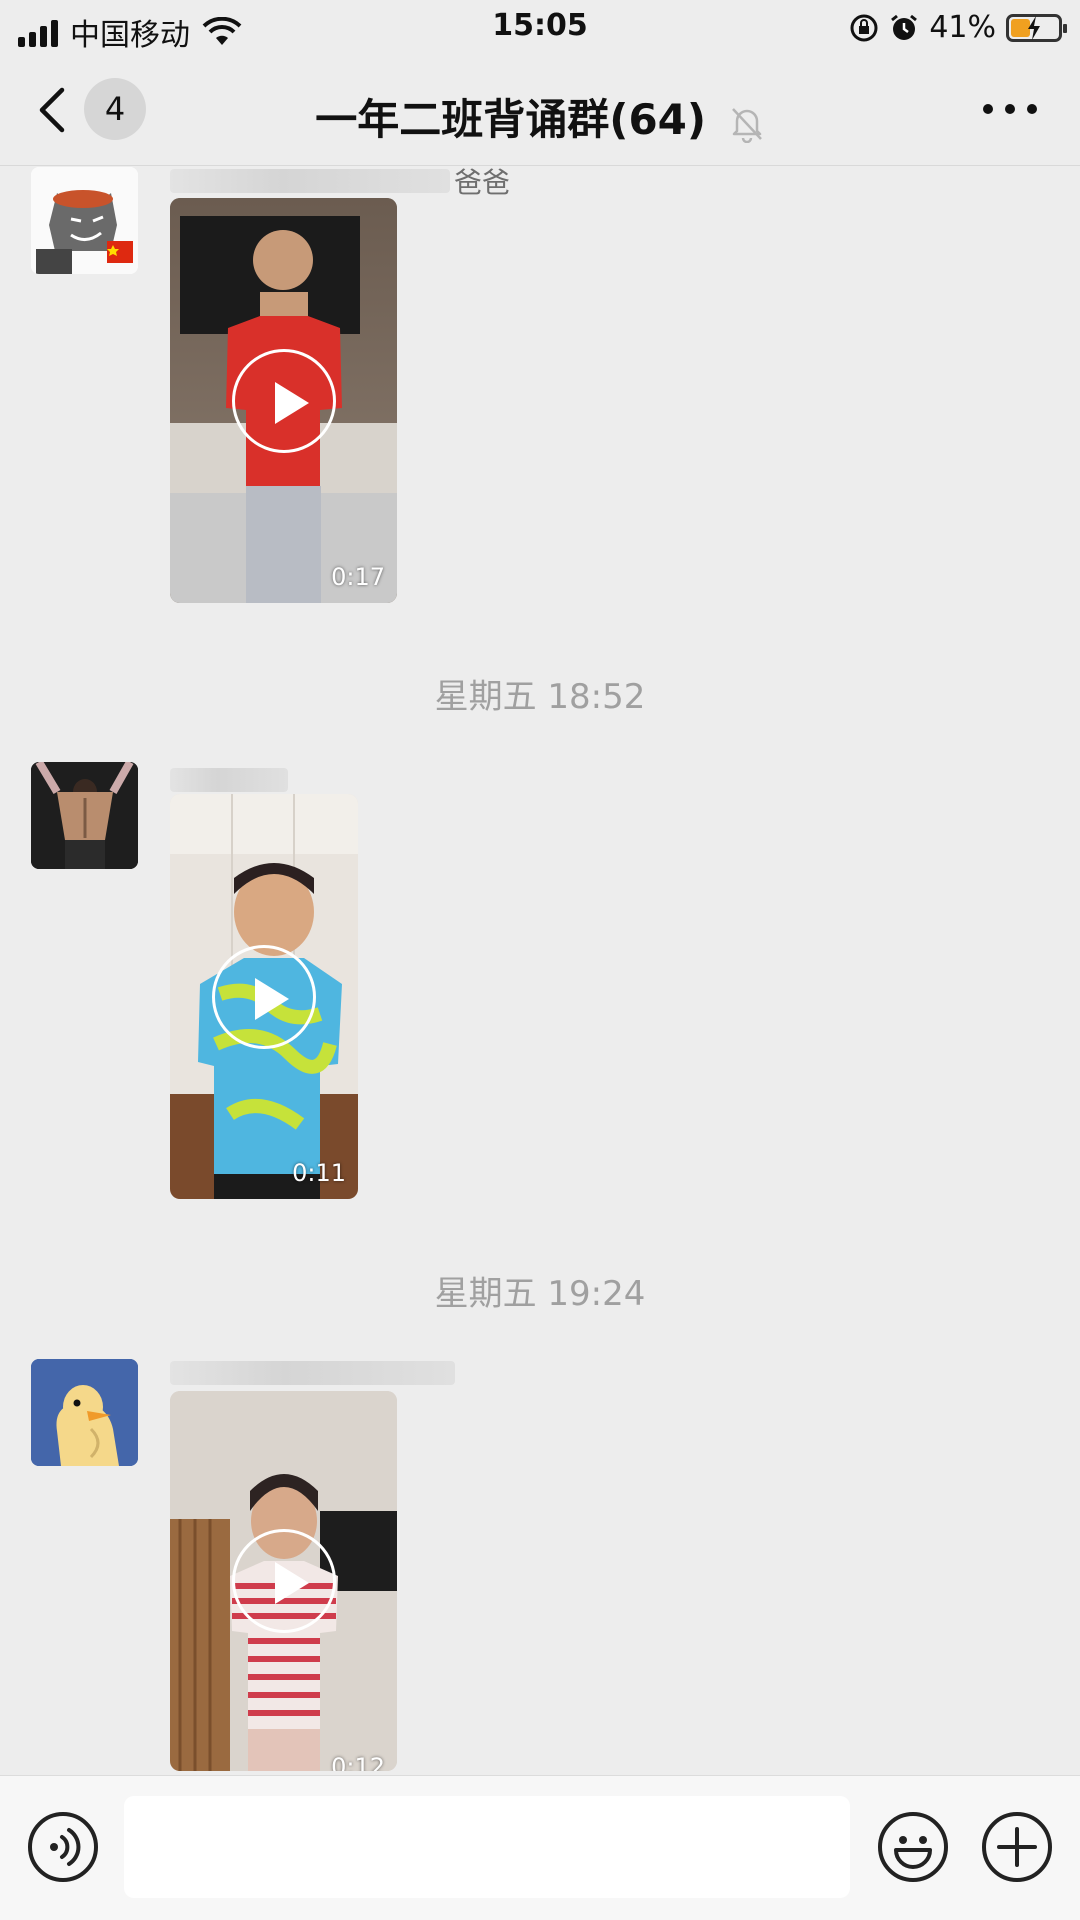 Image resolution: width=1080 pixels, height=1920 pixels. What do you see at coordinates (1010, 109) in the screenshot?
I see `more-dots-icon` at bounding box center [1010, 109].